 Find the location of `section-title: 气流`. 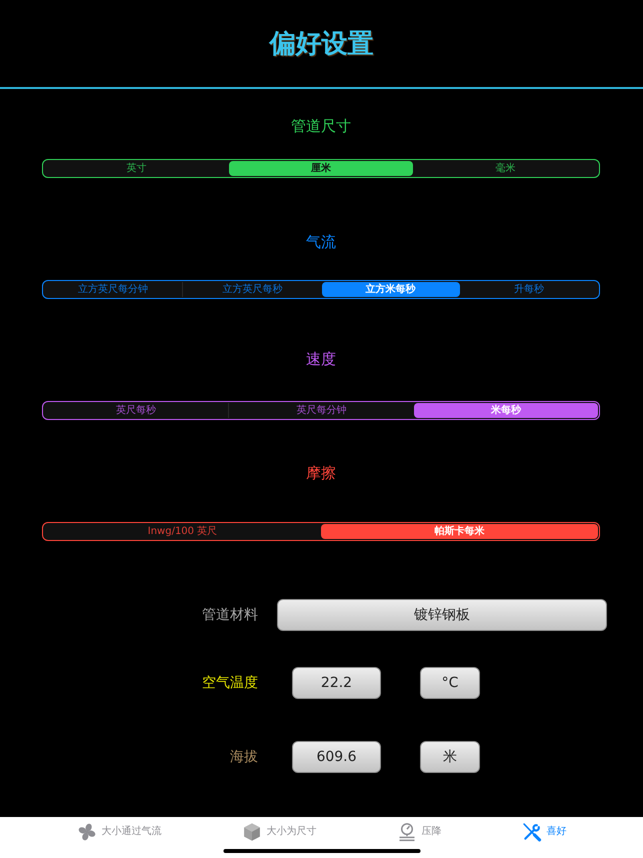

section-title: 气流 is located at coordinates (321, 242).